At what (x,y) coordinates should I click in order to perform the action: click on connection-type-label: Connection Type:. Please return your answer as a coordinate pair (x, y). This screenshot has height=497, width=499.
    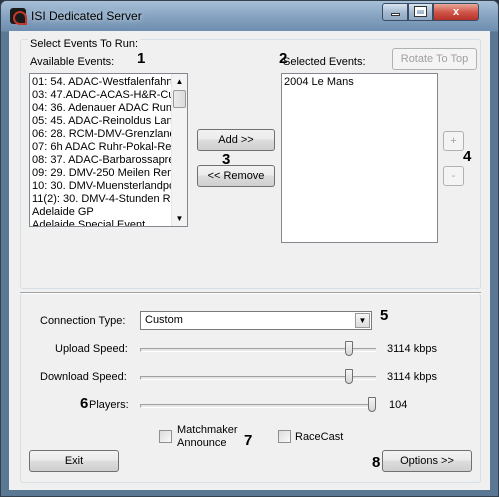
    Looking at the image, I should click on (83, 321).